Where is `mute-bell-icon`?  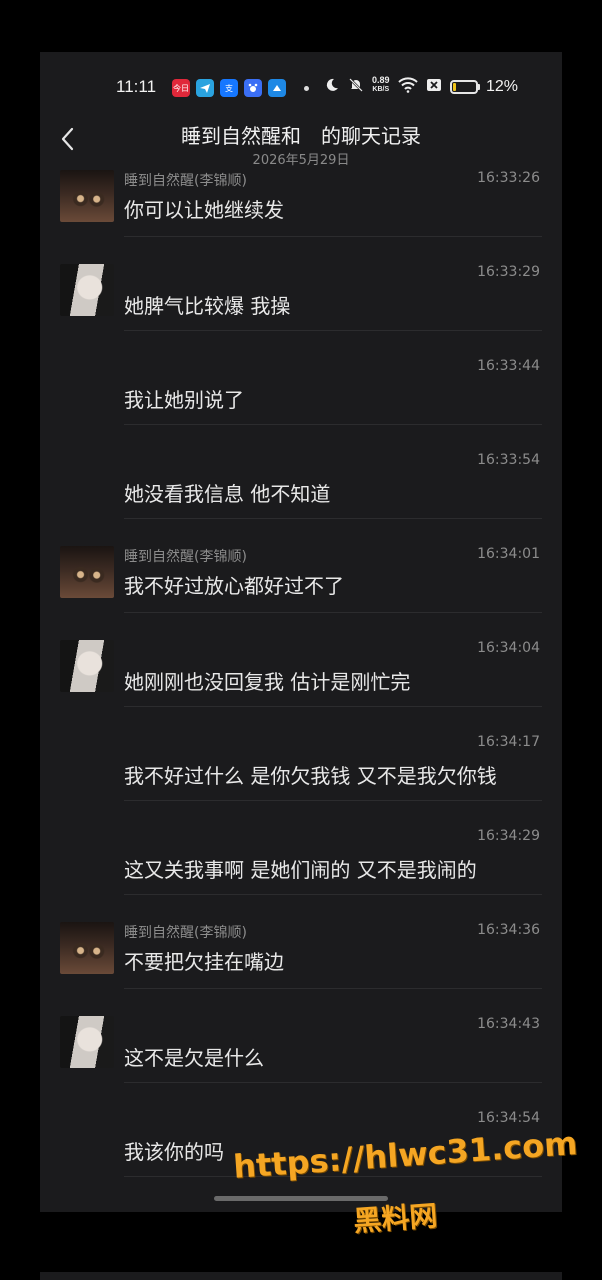
mute-bell-icon is located at coordinates (356, 85).